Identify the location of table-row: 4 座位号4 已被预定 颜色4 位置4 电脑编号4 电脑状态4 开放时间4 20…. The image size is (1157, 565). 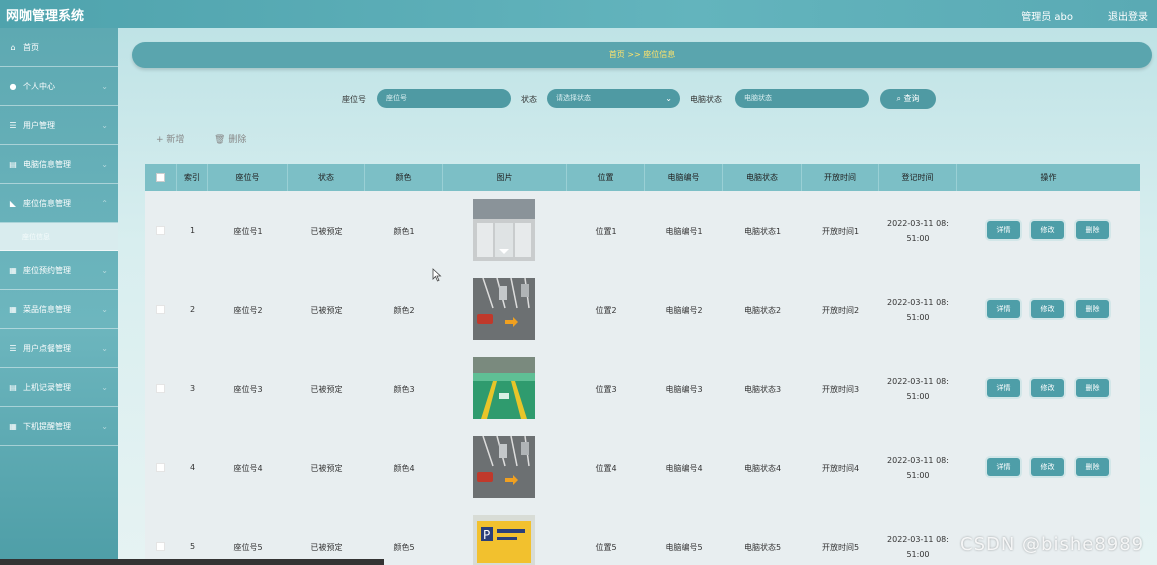
(642, 467).